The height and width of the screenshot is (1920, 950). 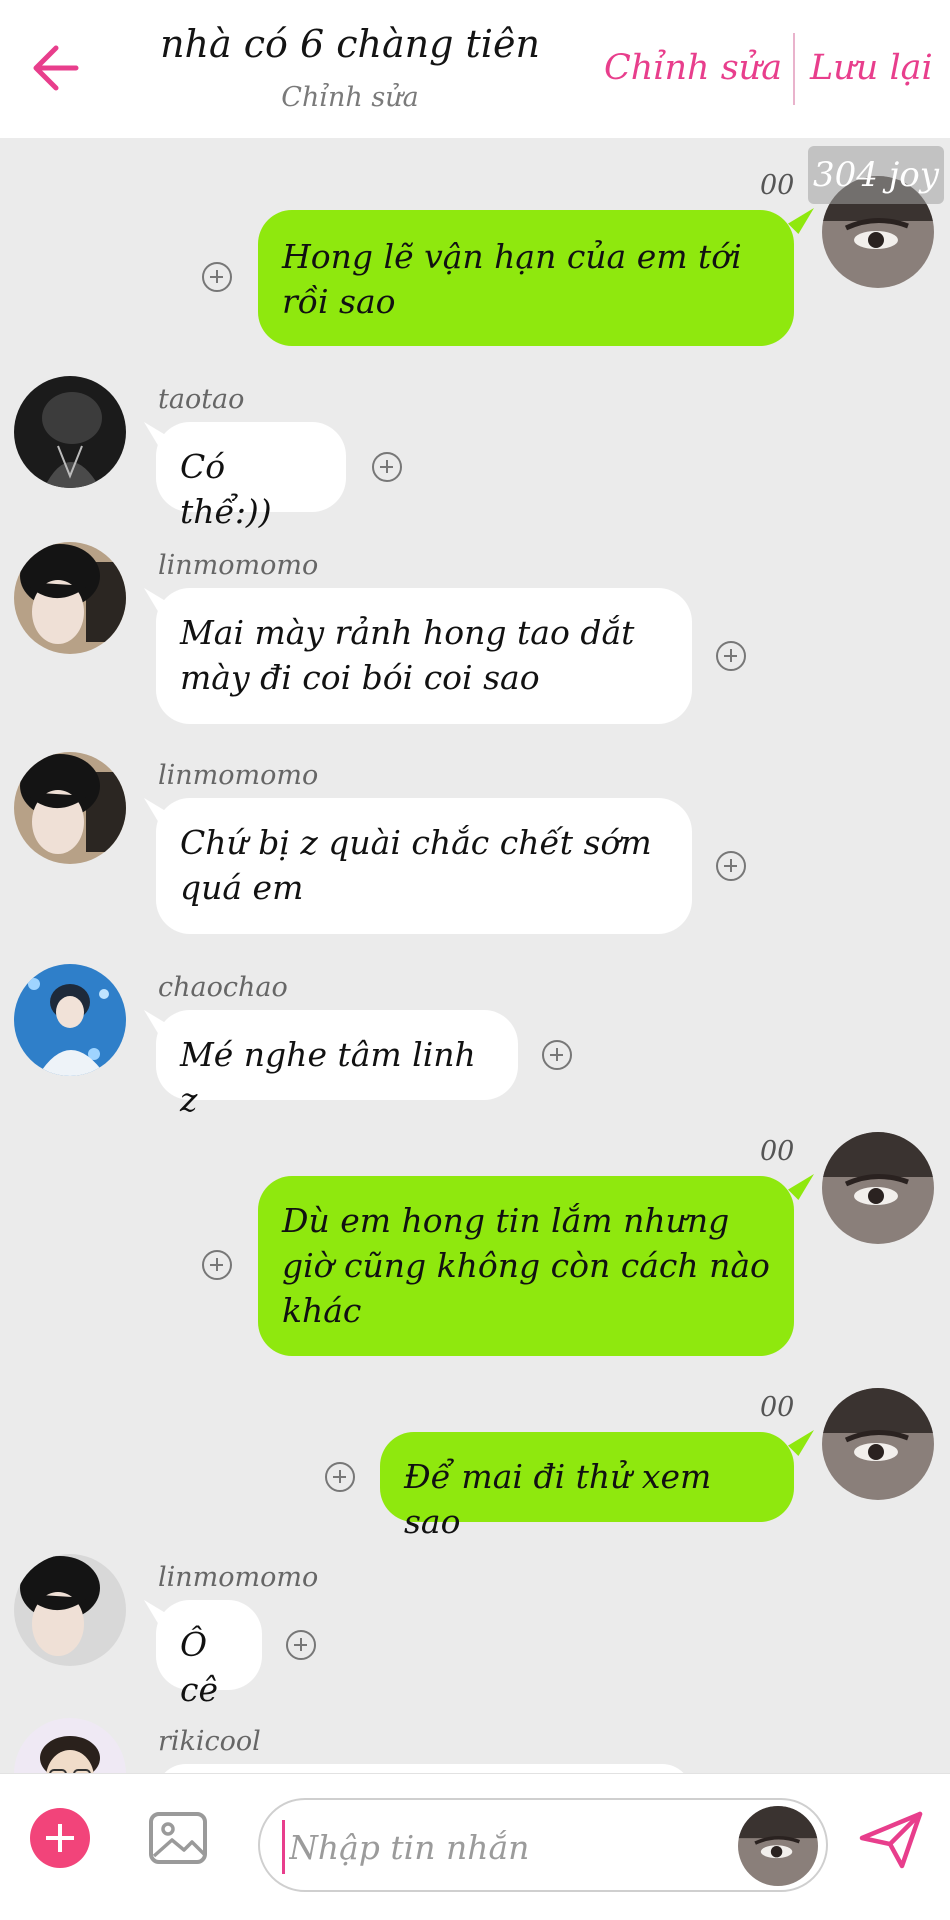 I want to click on message-bubble: Hong lẽ vận hạn của em tới rồi sao, so click(x=526, y=278).